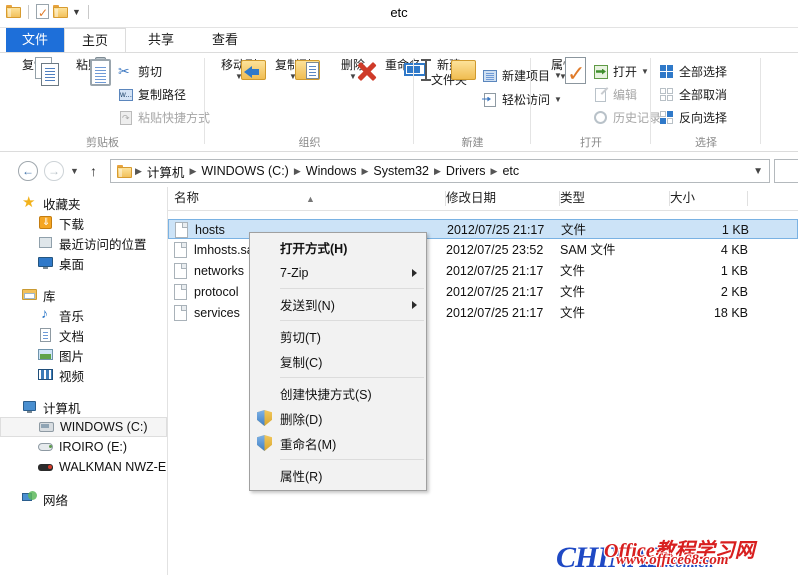  Describe the element at coordinates (83, 375) in the screenshot. I see `sidebar-item-videos: 视频` at that location.